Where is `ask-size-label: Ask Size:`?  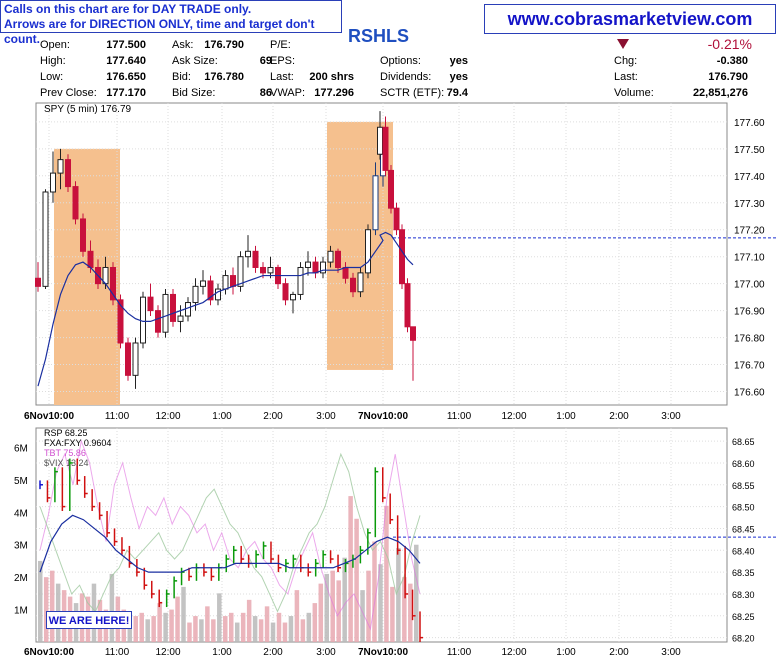 ask-size-label: Ask Size: is located at coordinates (195, 61).